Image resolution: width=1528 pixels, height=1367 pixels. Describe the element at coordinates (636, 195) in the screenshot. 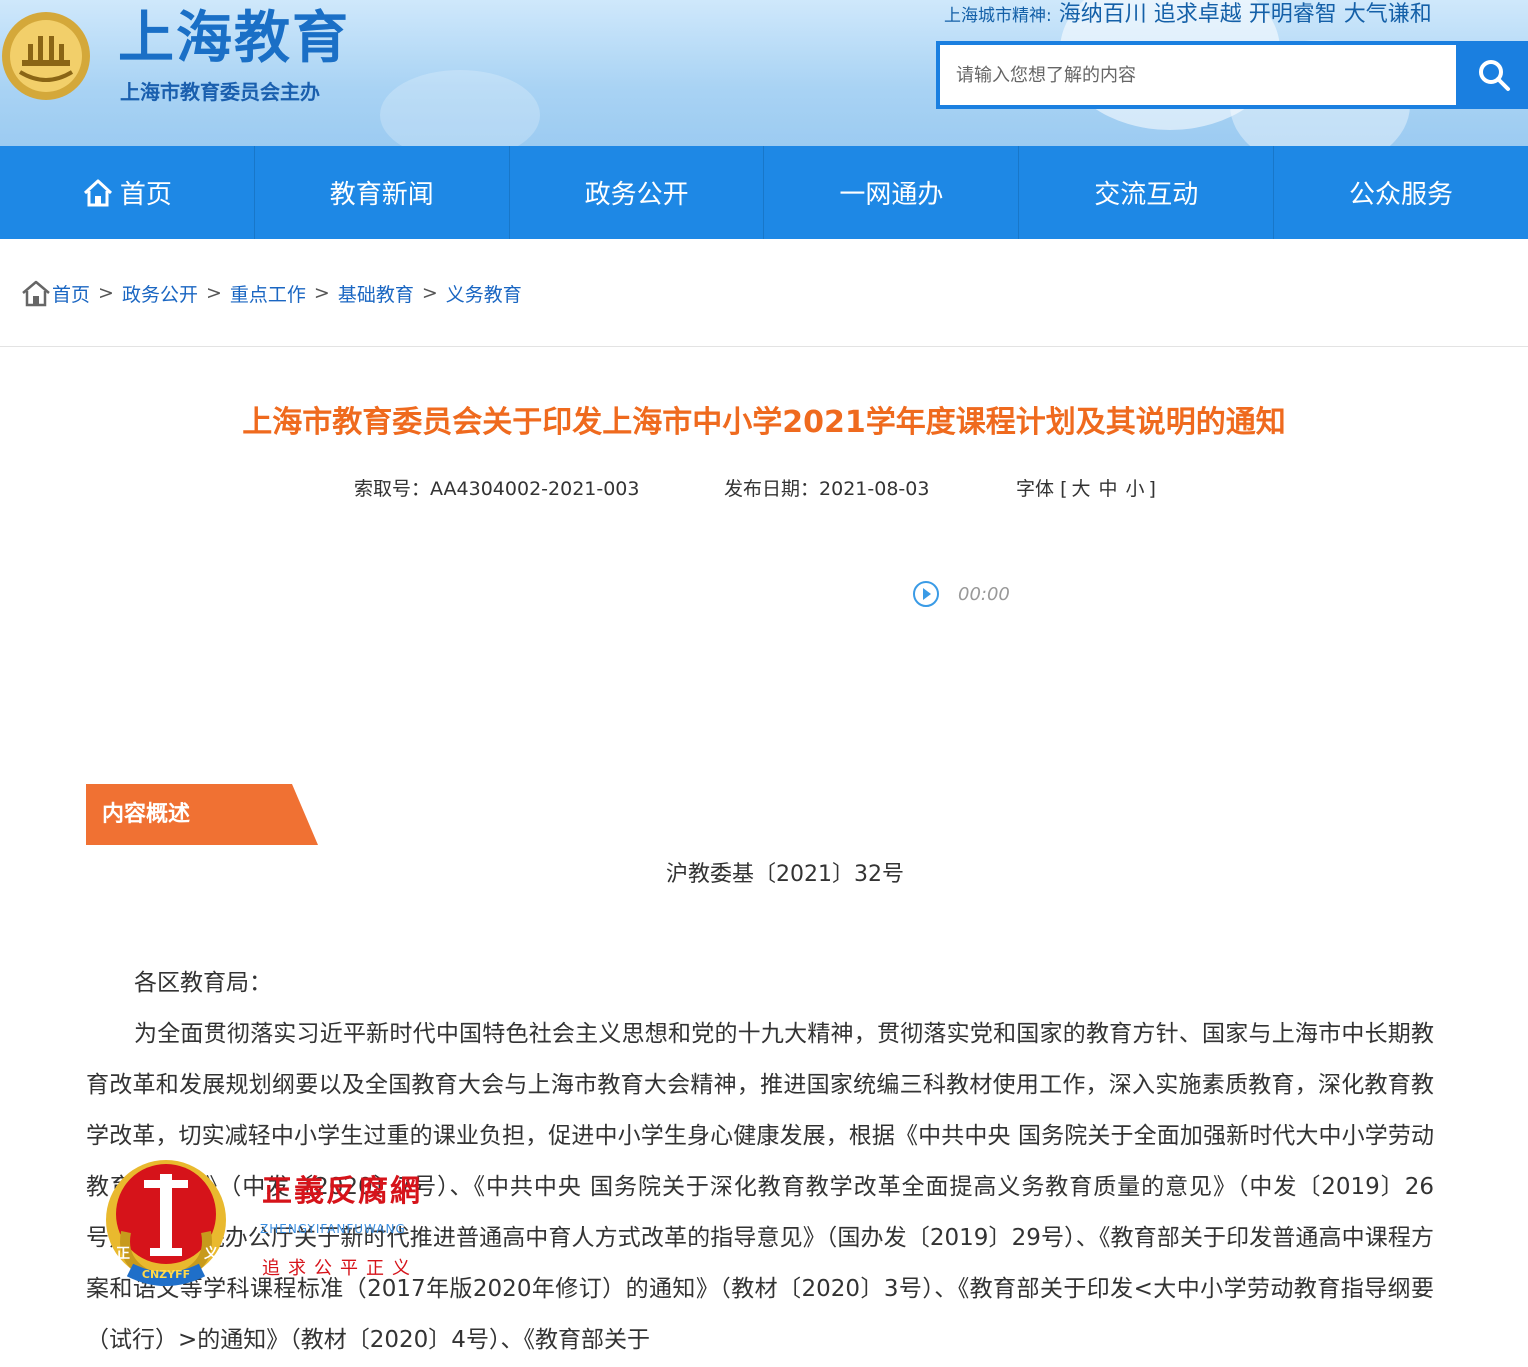

I see `nav-label: 政务公开` at that location.